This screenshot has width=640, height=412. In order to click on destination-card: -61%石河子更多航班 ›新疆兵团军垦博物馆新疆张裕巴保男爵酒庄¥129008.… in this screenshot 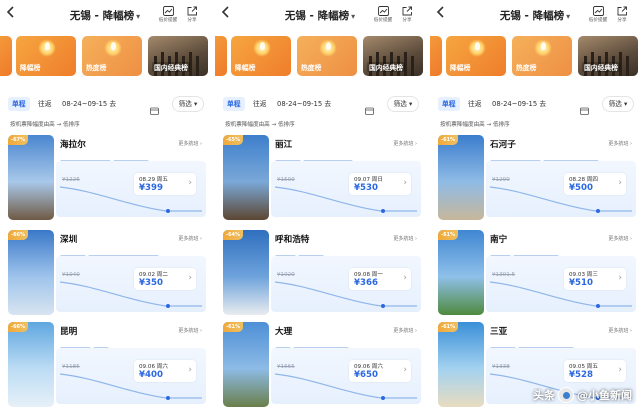, I will do `click(537, 177)`.